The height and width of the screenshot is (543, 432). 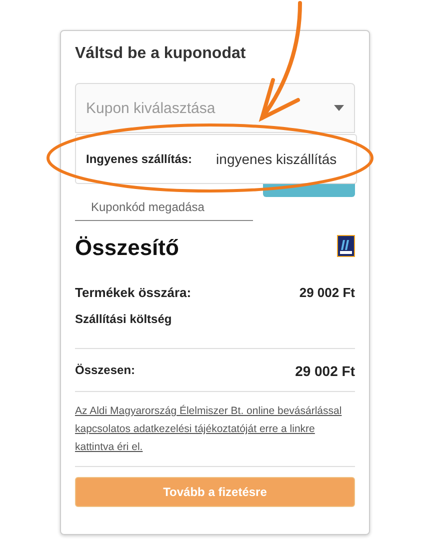 I want to click on logo-icon, so click(x=346, y=246).